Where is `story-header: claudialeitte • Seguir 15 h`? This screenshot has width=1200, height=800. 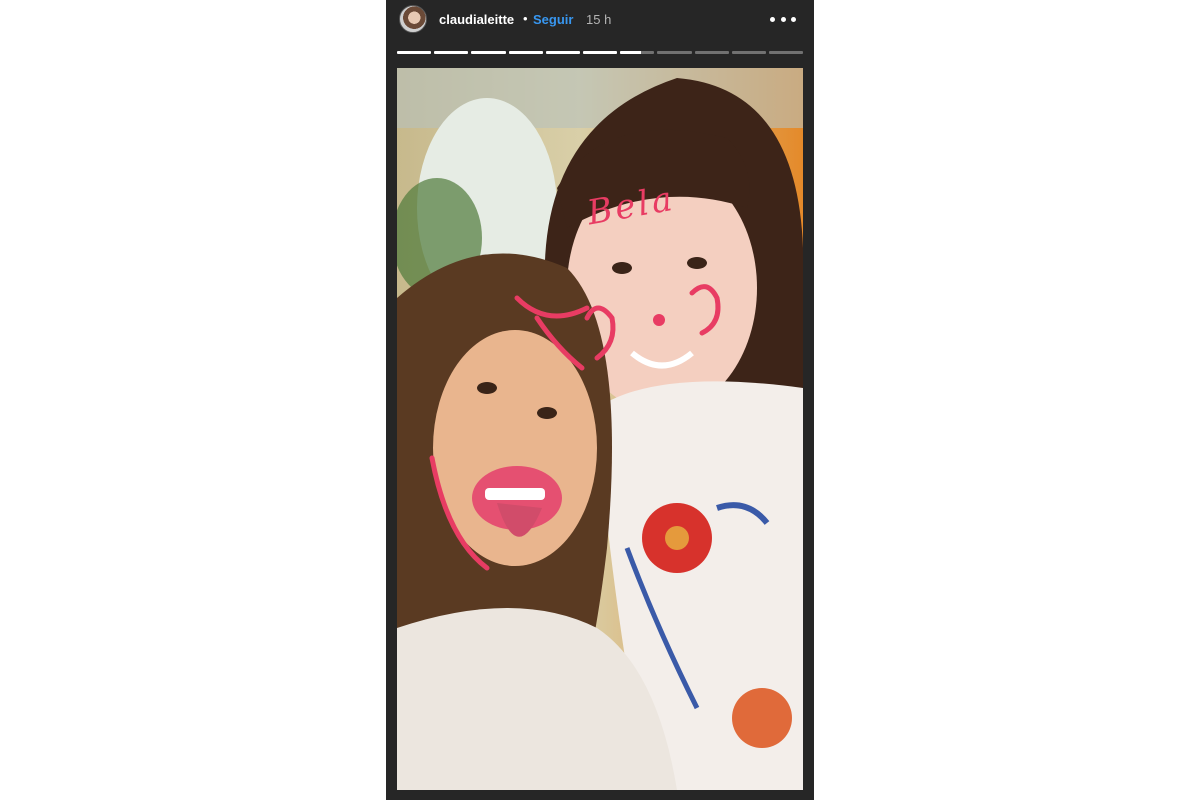
story-header: claudialeitte • Seguir 15 h is located at coordinates (600, 20).